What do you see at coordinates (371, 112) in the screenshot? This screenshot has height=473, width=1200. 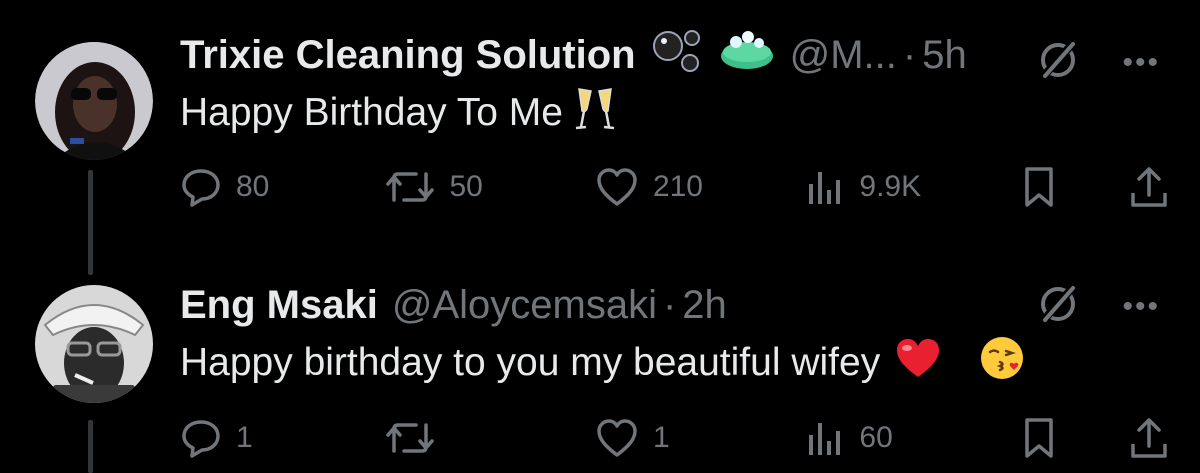 I see `tweet-body: Happy Birthday To Me` at bounding box center [371, 112].